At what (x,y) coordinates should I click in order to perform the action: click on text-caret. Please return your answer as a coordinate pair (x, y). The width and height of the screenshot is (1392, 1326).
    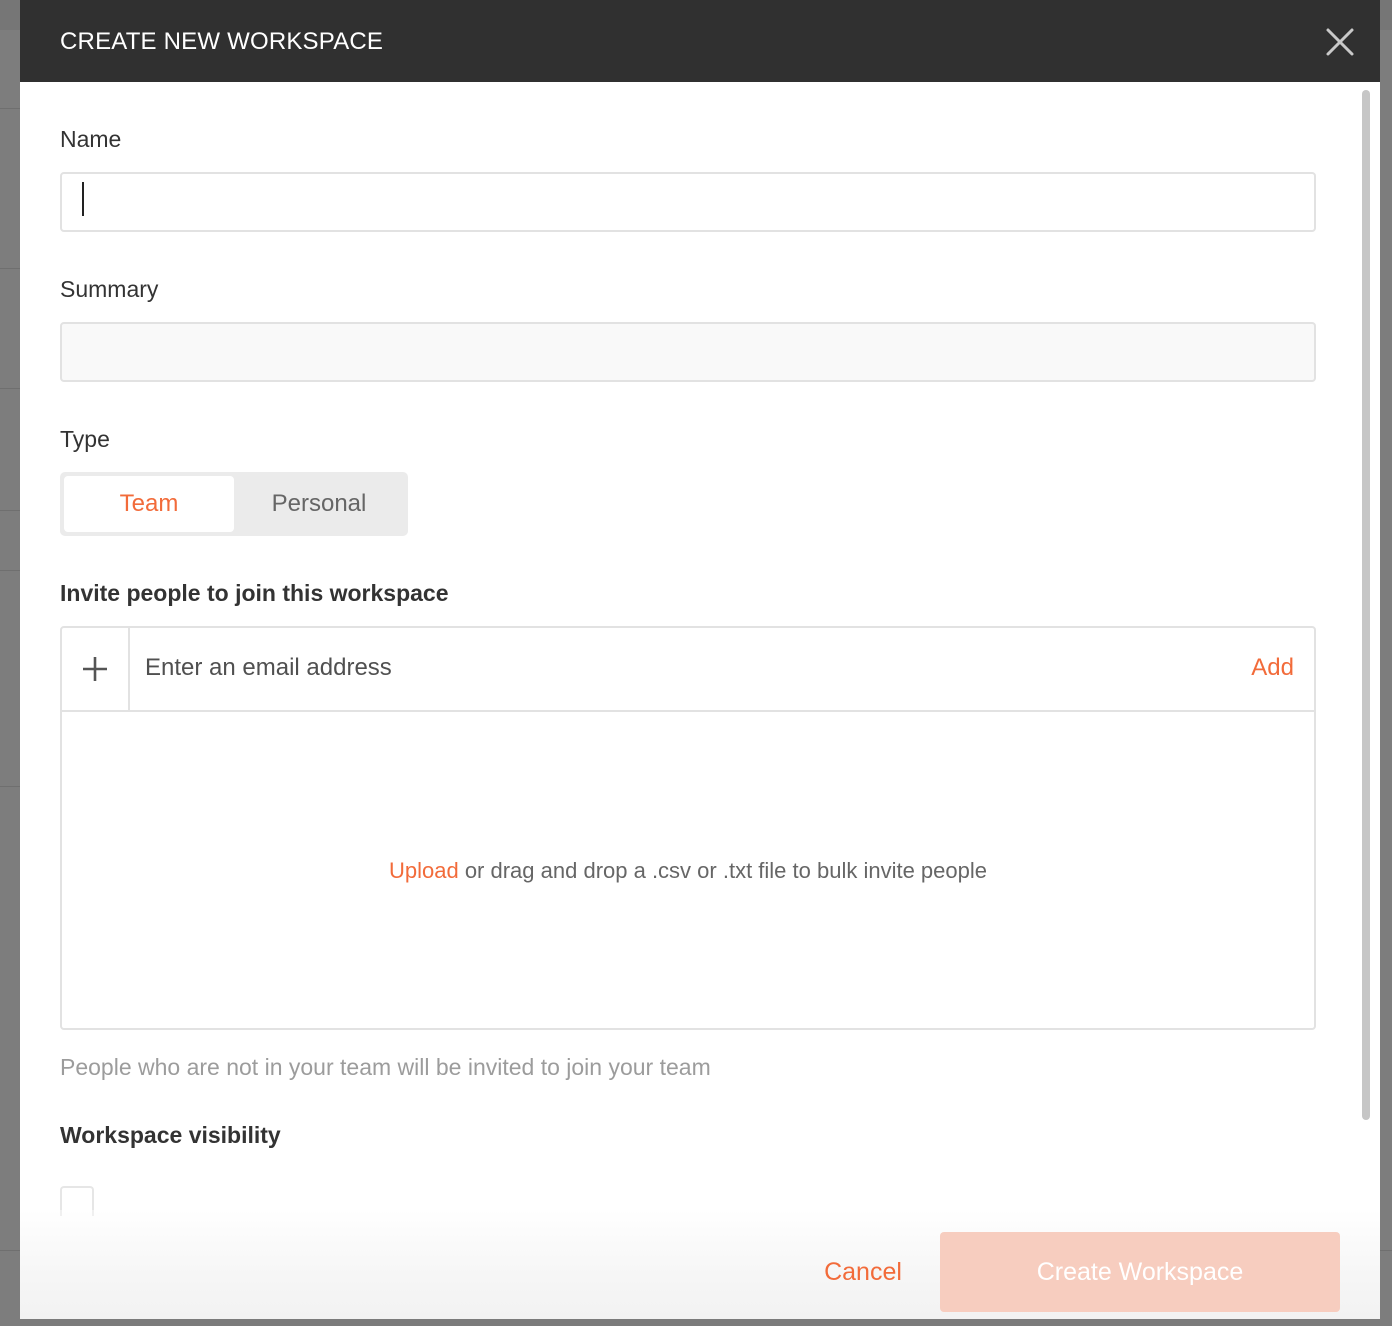
    Looking at the image, I should click on (83, 199).